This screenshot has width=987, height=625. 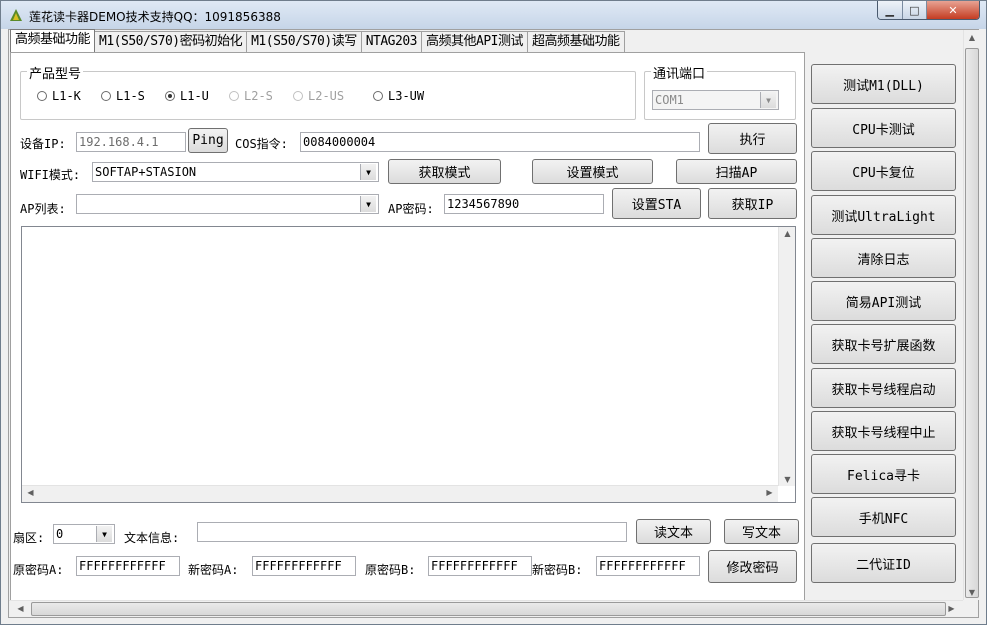 I want to click on minimize-button: ▁, so click(x=890, y=10).